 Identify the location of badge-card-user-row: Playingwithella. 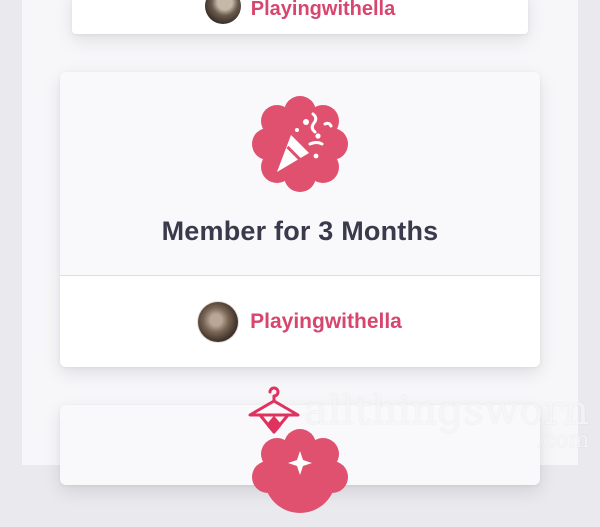
(300, 321).